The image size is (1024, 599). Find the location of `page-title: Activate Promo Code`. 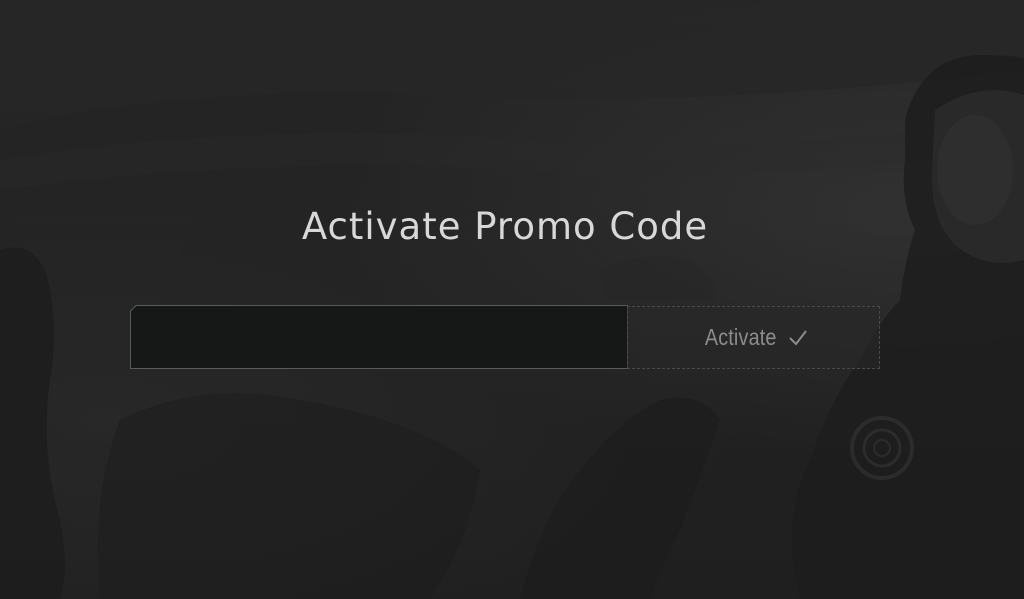

page-title: Activate Promo Code is located at coordinates (505, 226).